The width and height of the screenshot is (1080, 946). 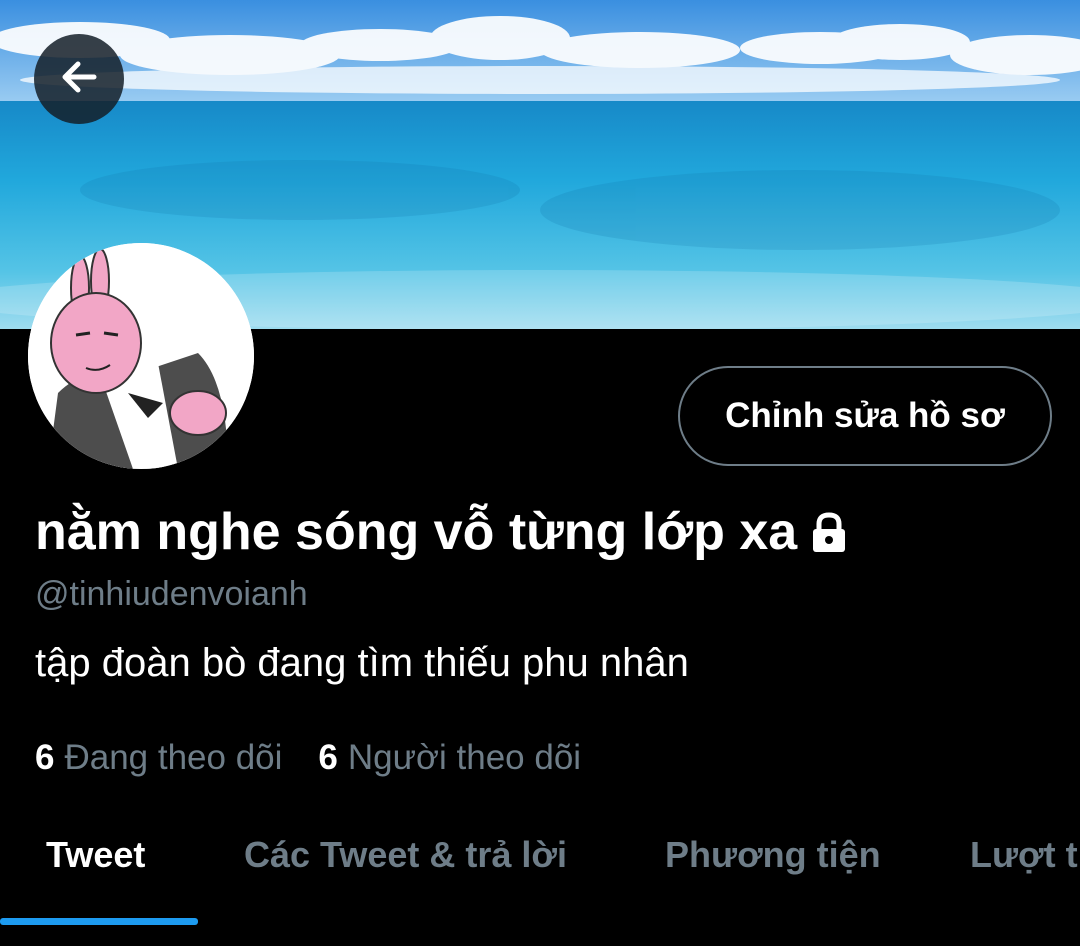 I want to click on followers-link: 6 Người theo dõi, so click(x=449, y=758).